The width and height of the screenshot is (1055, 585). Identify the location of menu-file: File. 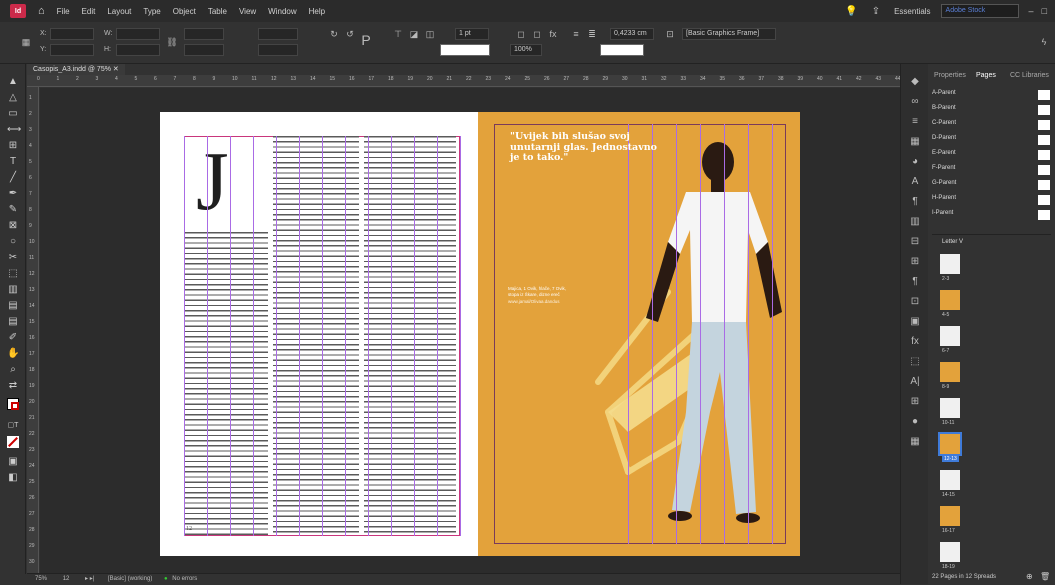
(63, 11).